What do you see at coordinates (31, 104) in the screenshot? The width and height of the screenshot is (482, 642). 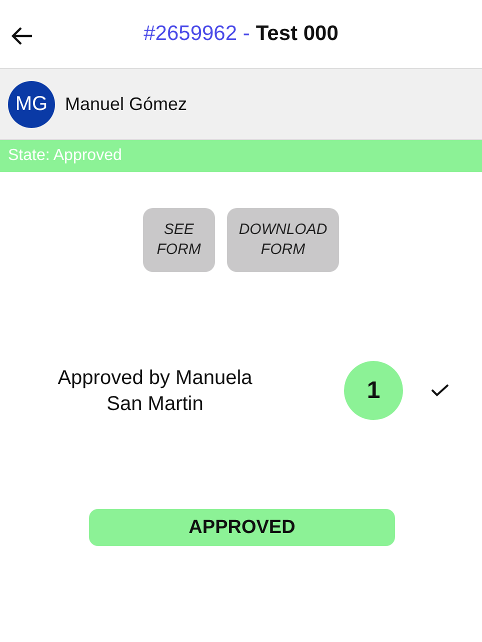 I see `user-avatar: MG` at bounding box center [31, 104].